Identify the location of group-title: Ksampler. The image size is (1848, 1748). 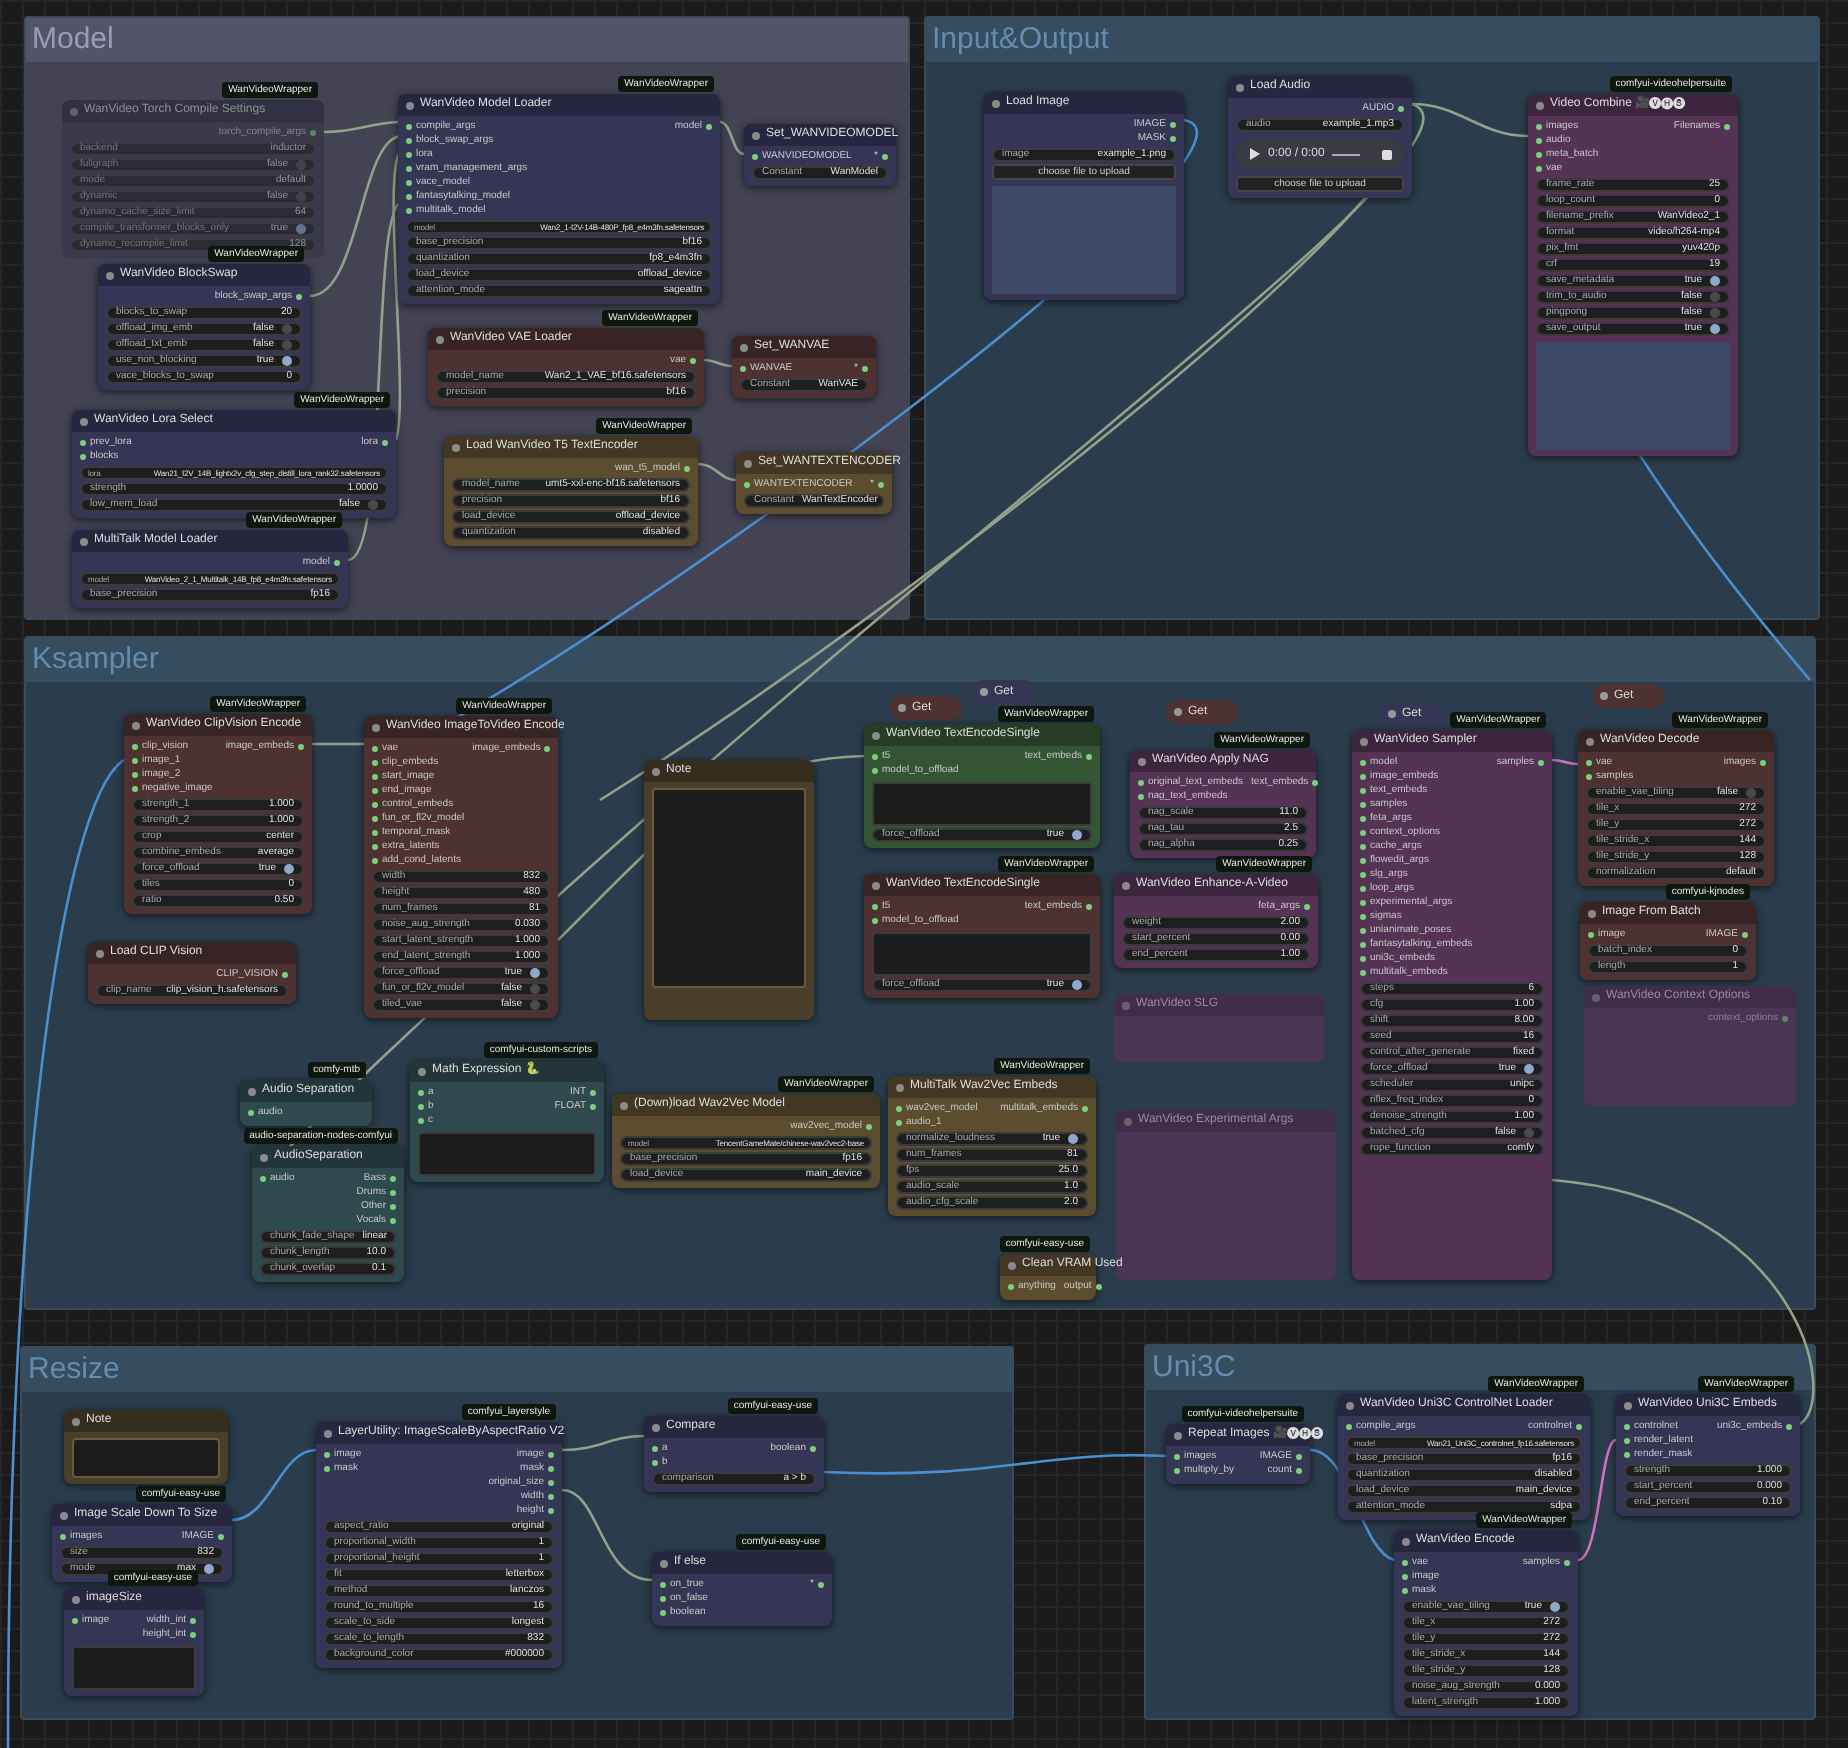
(95, 660).